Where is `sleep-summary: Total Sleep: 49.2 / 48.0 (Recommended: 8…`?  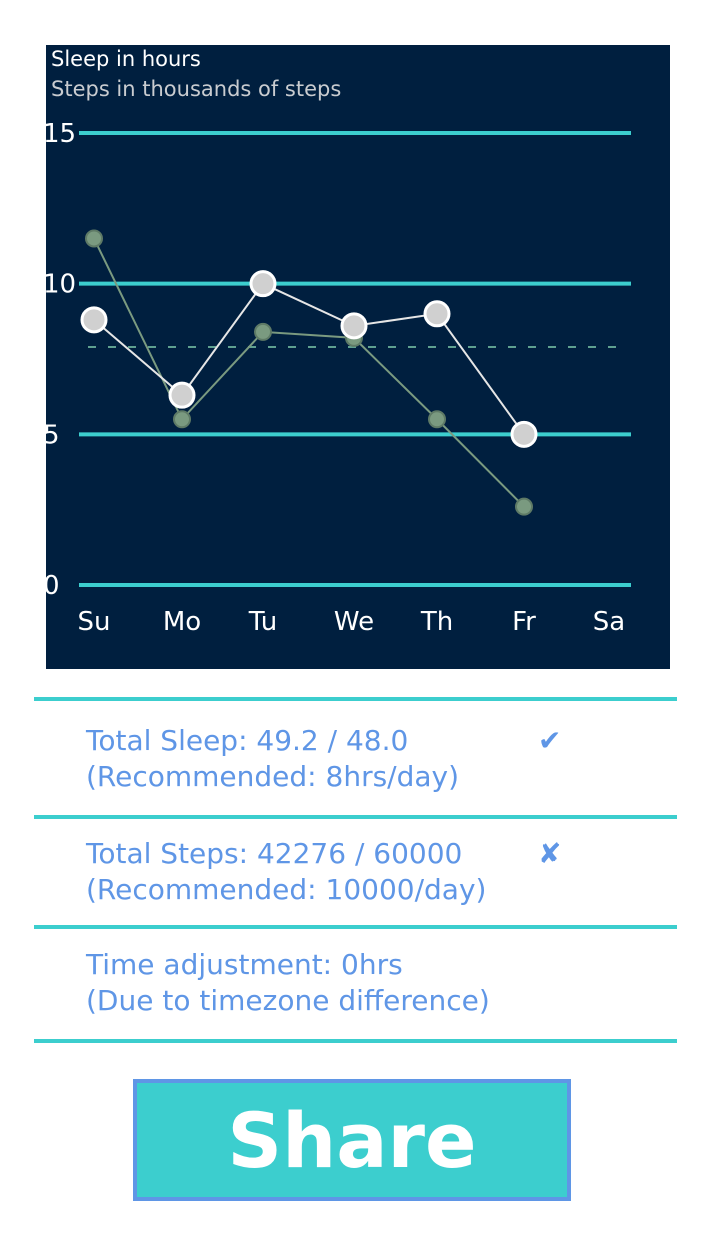
sleep-summary: Total Sleep: 49.2 / 48.0 (Recommended: 8… is located at coordinates (366, 759).